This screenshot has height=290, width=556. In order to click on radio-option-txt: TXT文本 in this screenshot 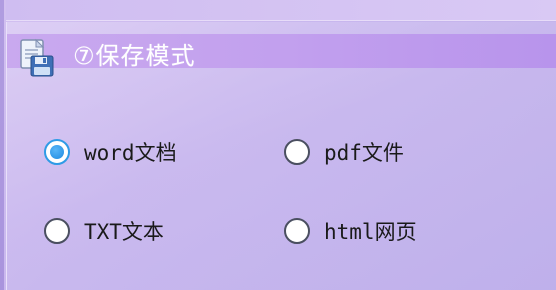, I will do `click(104, 231)`.